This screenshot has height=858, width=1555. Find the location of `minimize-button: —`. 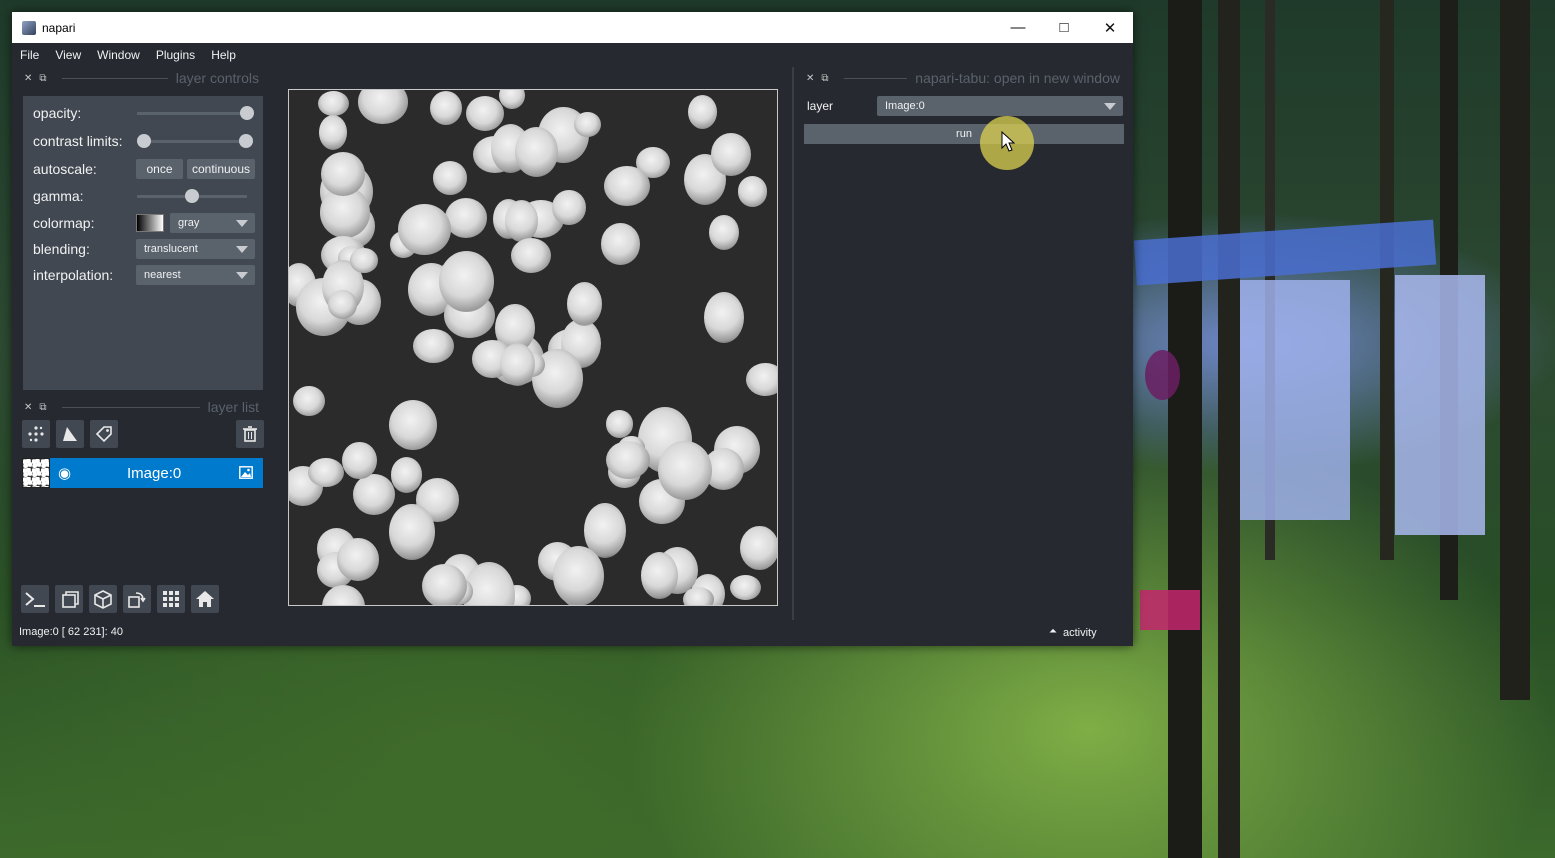

minimize-button: — is located at coordinates (1018, 27).